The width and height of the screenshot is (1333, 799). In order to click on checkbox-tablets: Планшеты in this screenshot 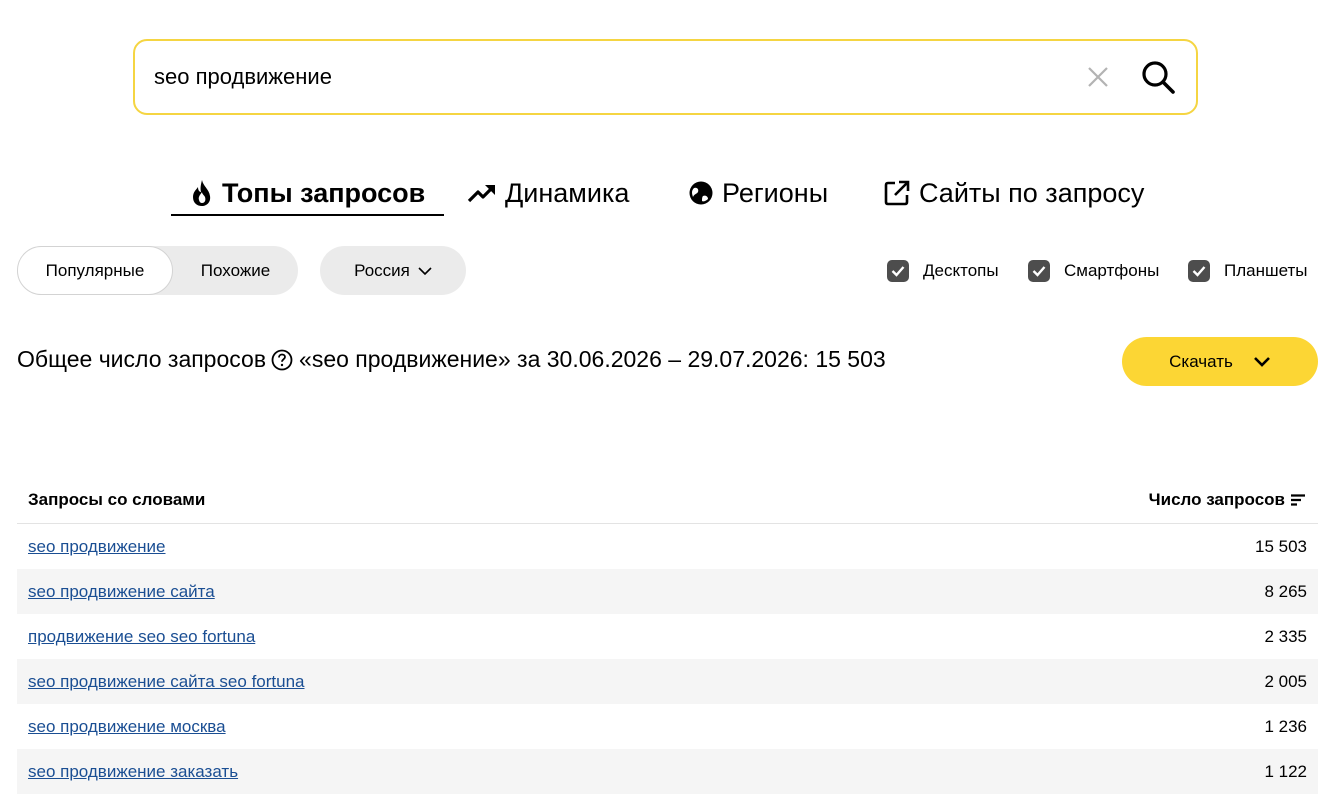, I will do `click(1248, 271)`.